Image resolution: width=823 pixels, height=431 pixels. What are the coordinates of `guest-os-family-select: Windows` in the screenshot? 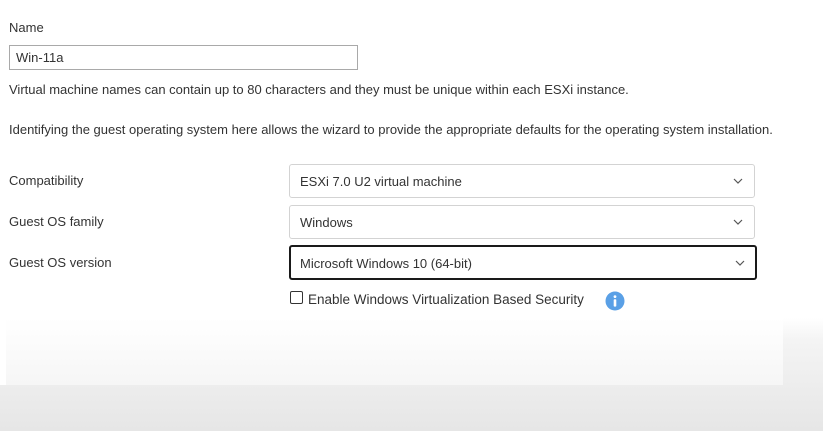 It's located at (522, 222).